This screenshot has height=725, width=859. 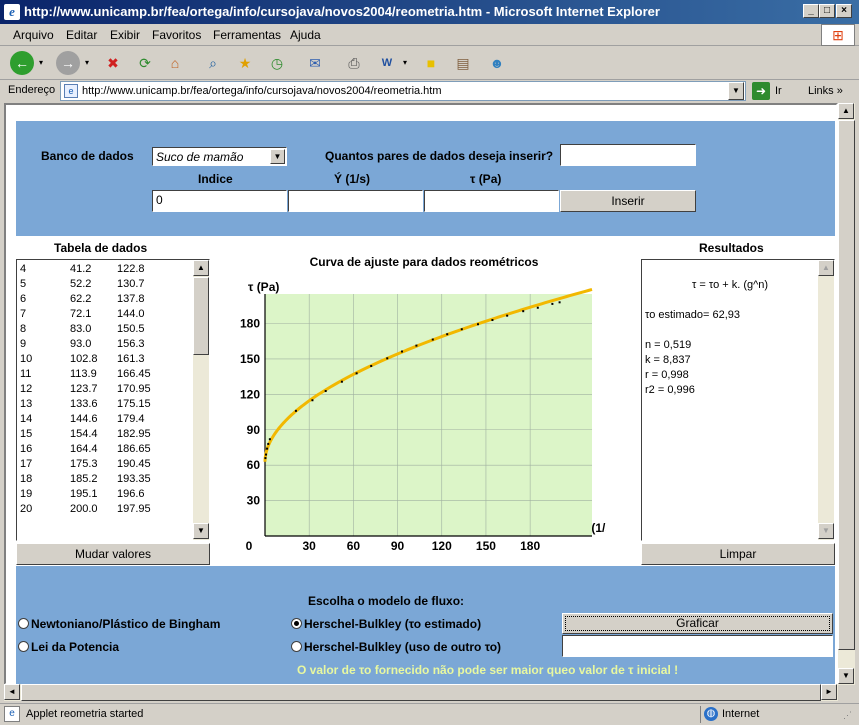 What do you see at coordinates (22, 63) in the screenshot?
I see `back-arrow-icon: ←` at bounding box center [22, 63].